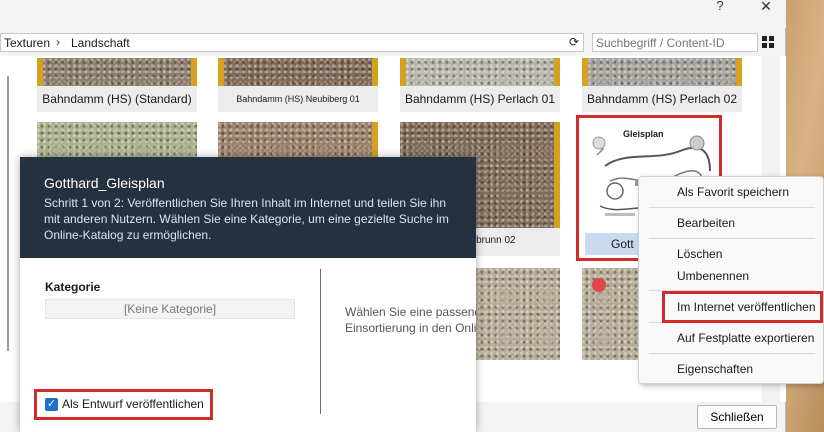  I want to click on texture-tile: Bahndamm (HS) (Standard), so click(117, 85).